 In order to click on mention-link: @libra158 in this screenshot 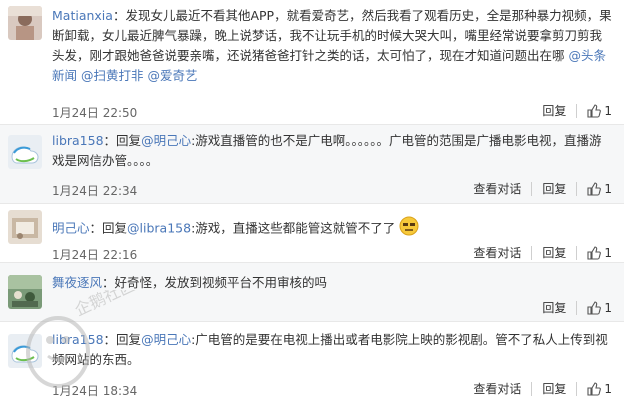, I will do `click(159, 228)`.